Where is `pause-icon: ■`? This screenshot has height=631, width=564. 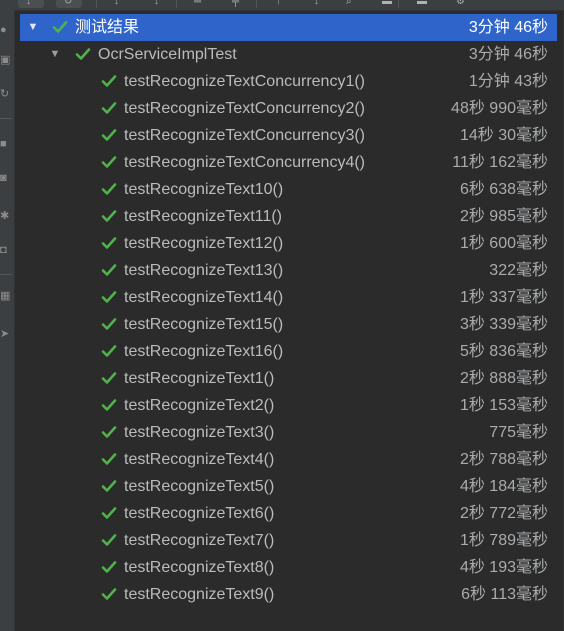 pause-icon: ■ is located at coordinates (5, 144).